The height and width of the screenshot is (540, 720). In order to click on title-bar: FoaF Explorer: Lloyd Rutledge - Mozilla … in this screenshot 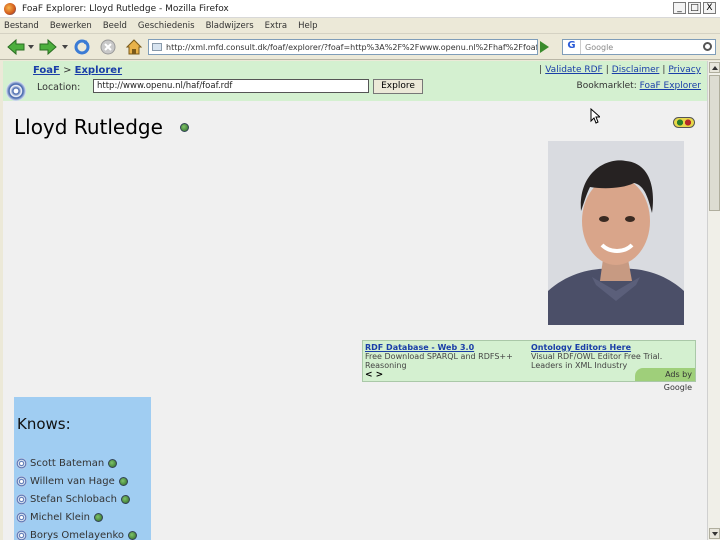, I will do `click(360, 9)`.